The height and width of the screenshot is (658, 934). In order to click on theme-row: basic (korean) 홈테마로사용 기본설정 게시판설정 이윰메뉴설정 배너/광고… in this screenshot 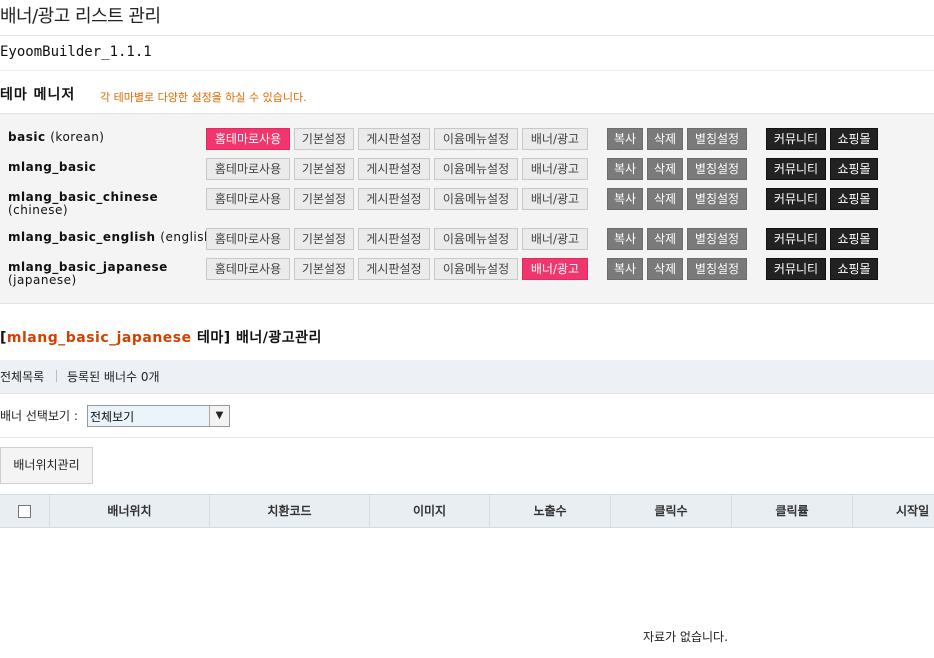, I will do `click(467, 143)`.